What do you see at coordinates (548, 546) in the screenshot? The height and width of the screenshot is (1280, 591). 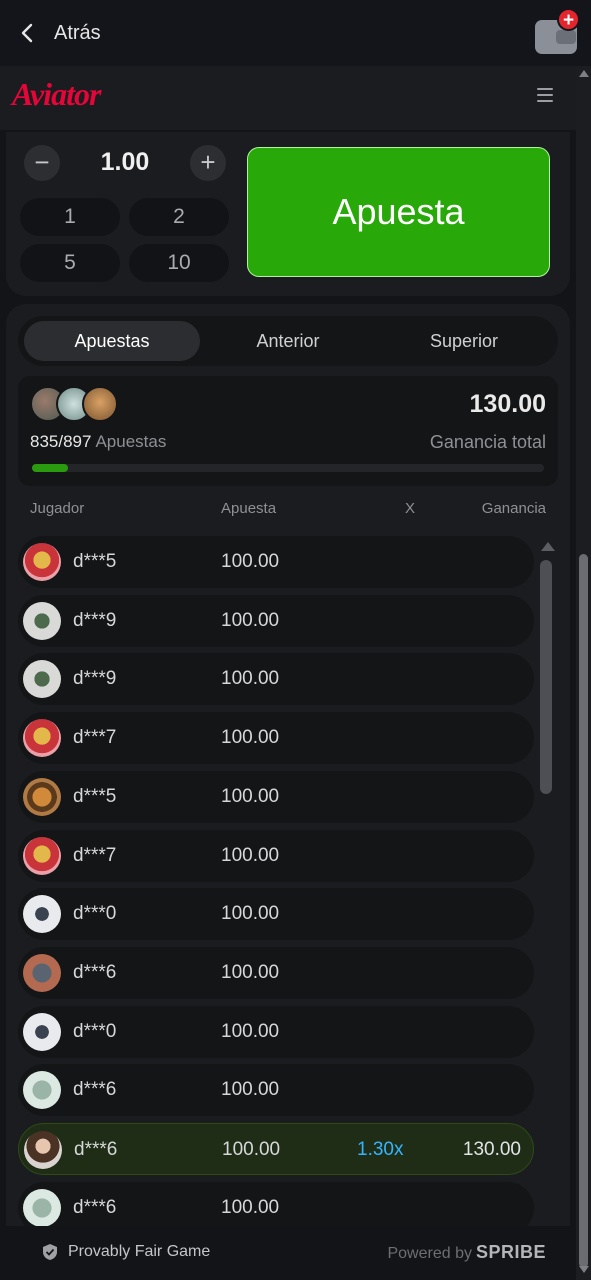 I see `scroll-up-arrow-icon` at bounding box center [548, 546].